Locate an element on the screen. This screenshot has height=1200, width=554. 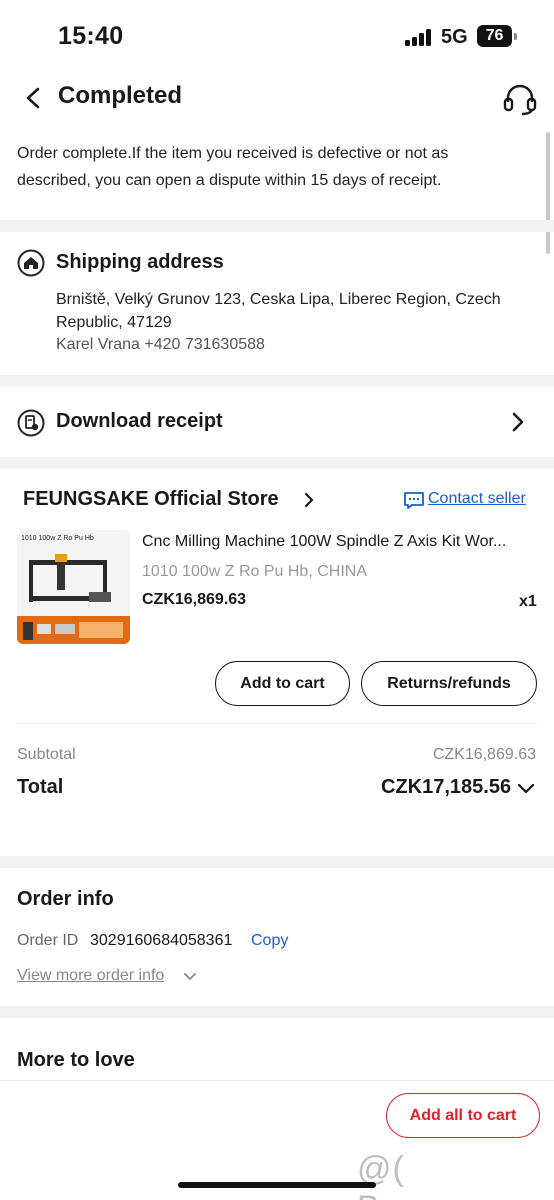
divider-line is located at coordinates (277, 723).